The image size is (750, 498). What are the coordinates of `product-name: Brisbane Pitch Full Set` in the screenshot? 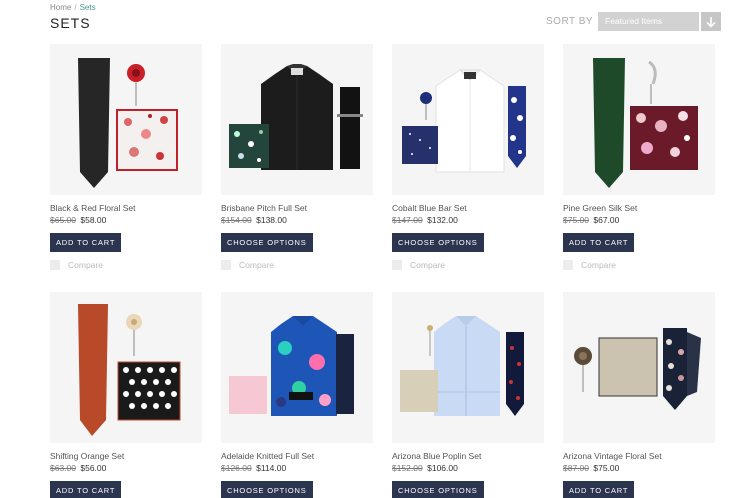 It's located at (264, 208).